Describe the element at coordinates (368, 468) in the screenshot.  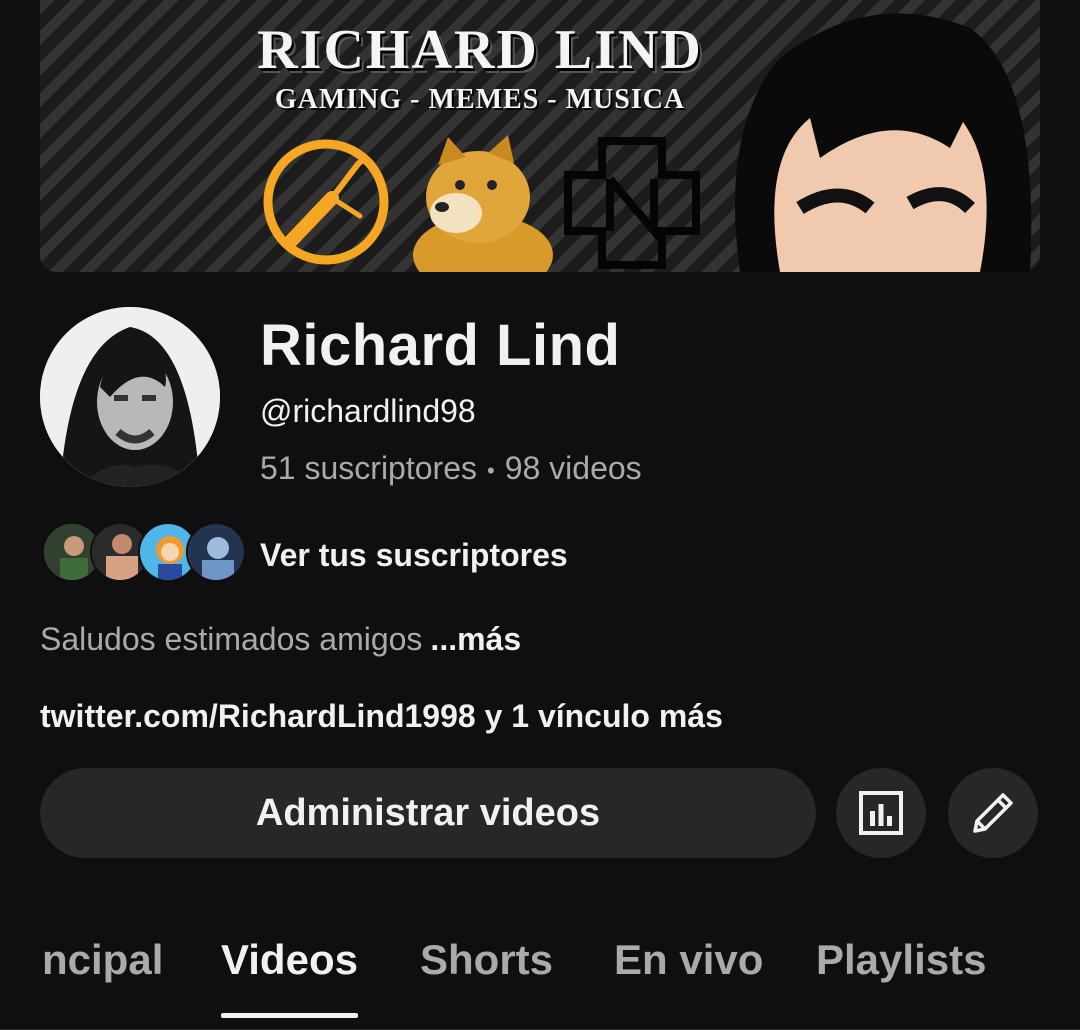
I see `subscriber-count: 51 suscriptores` at that location.